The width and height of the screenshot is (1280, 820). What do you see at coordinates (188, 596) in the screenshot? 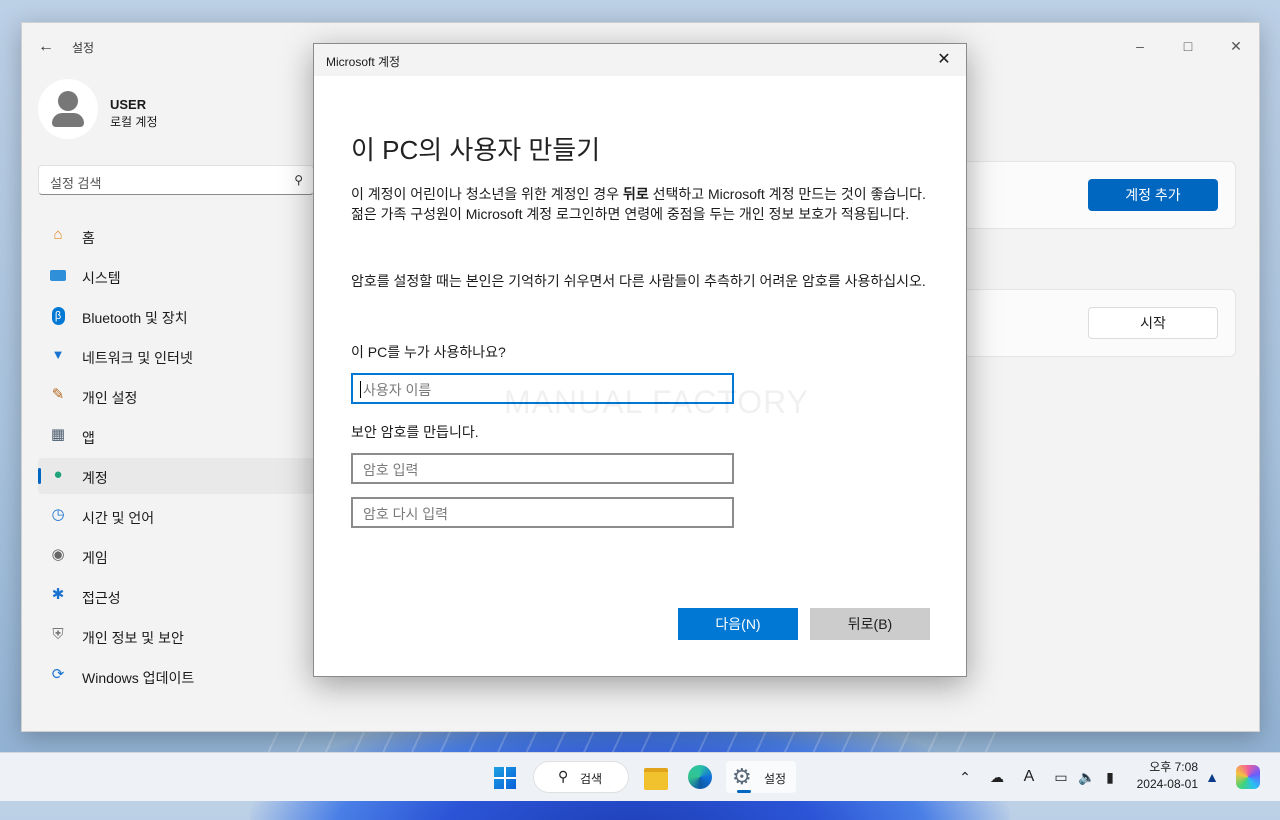
I see `sidebar-item-accessibility: ✱ 접근성` at bounding box center [188, 596].